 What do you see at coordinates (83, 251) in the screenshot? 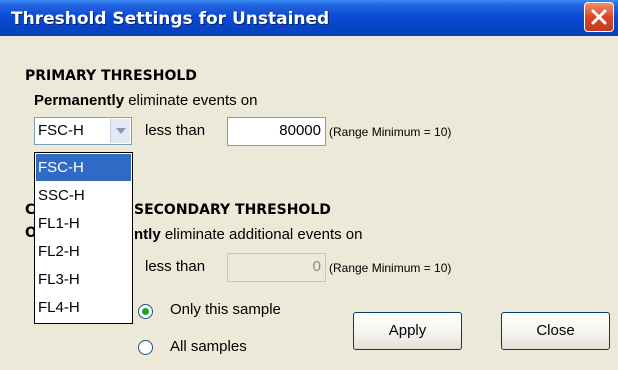
I see `dropdown-option-fl2-h: FL2-H` at bounding box center [83, 251].